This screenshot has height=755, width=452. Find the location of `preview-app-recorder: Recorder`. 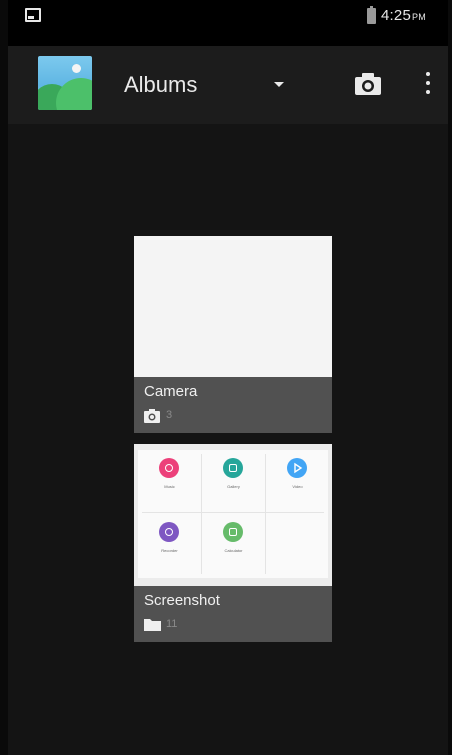

preview-app-recorder: Recorder is located at coordinates (169, 545).